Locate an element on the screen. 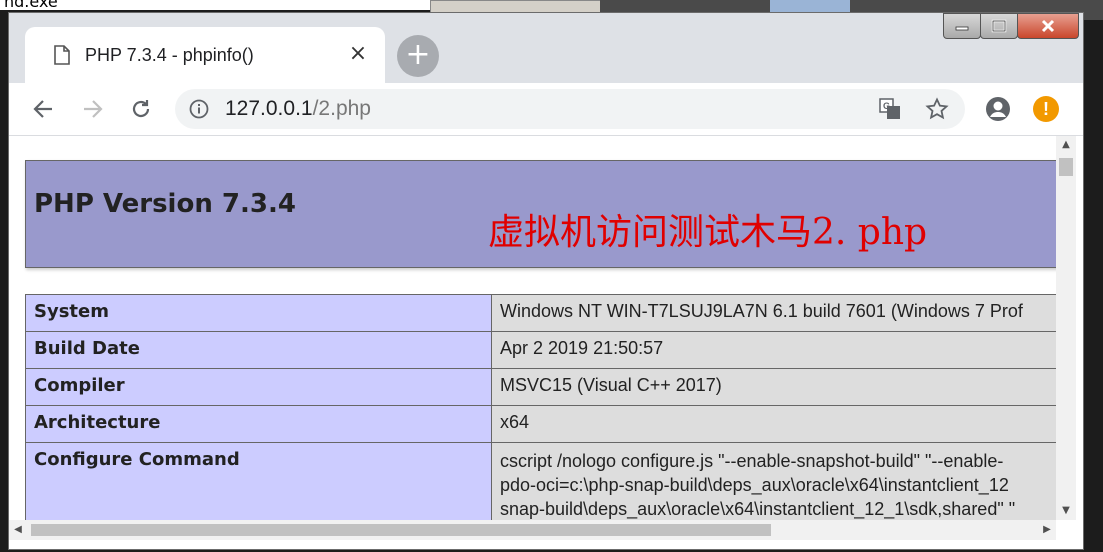  arrow-left-icon is located at coordinates (42, 109).